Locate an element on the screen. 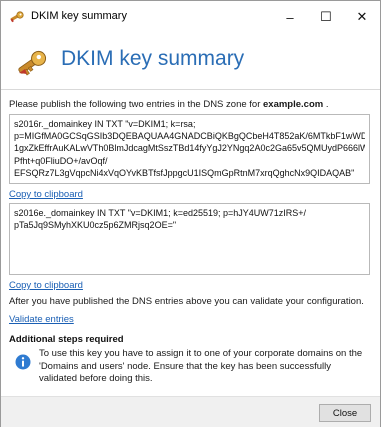 The image size is (381, 427). info-icon is located at coordinates (23, 362).